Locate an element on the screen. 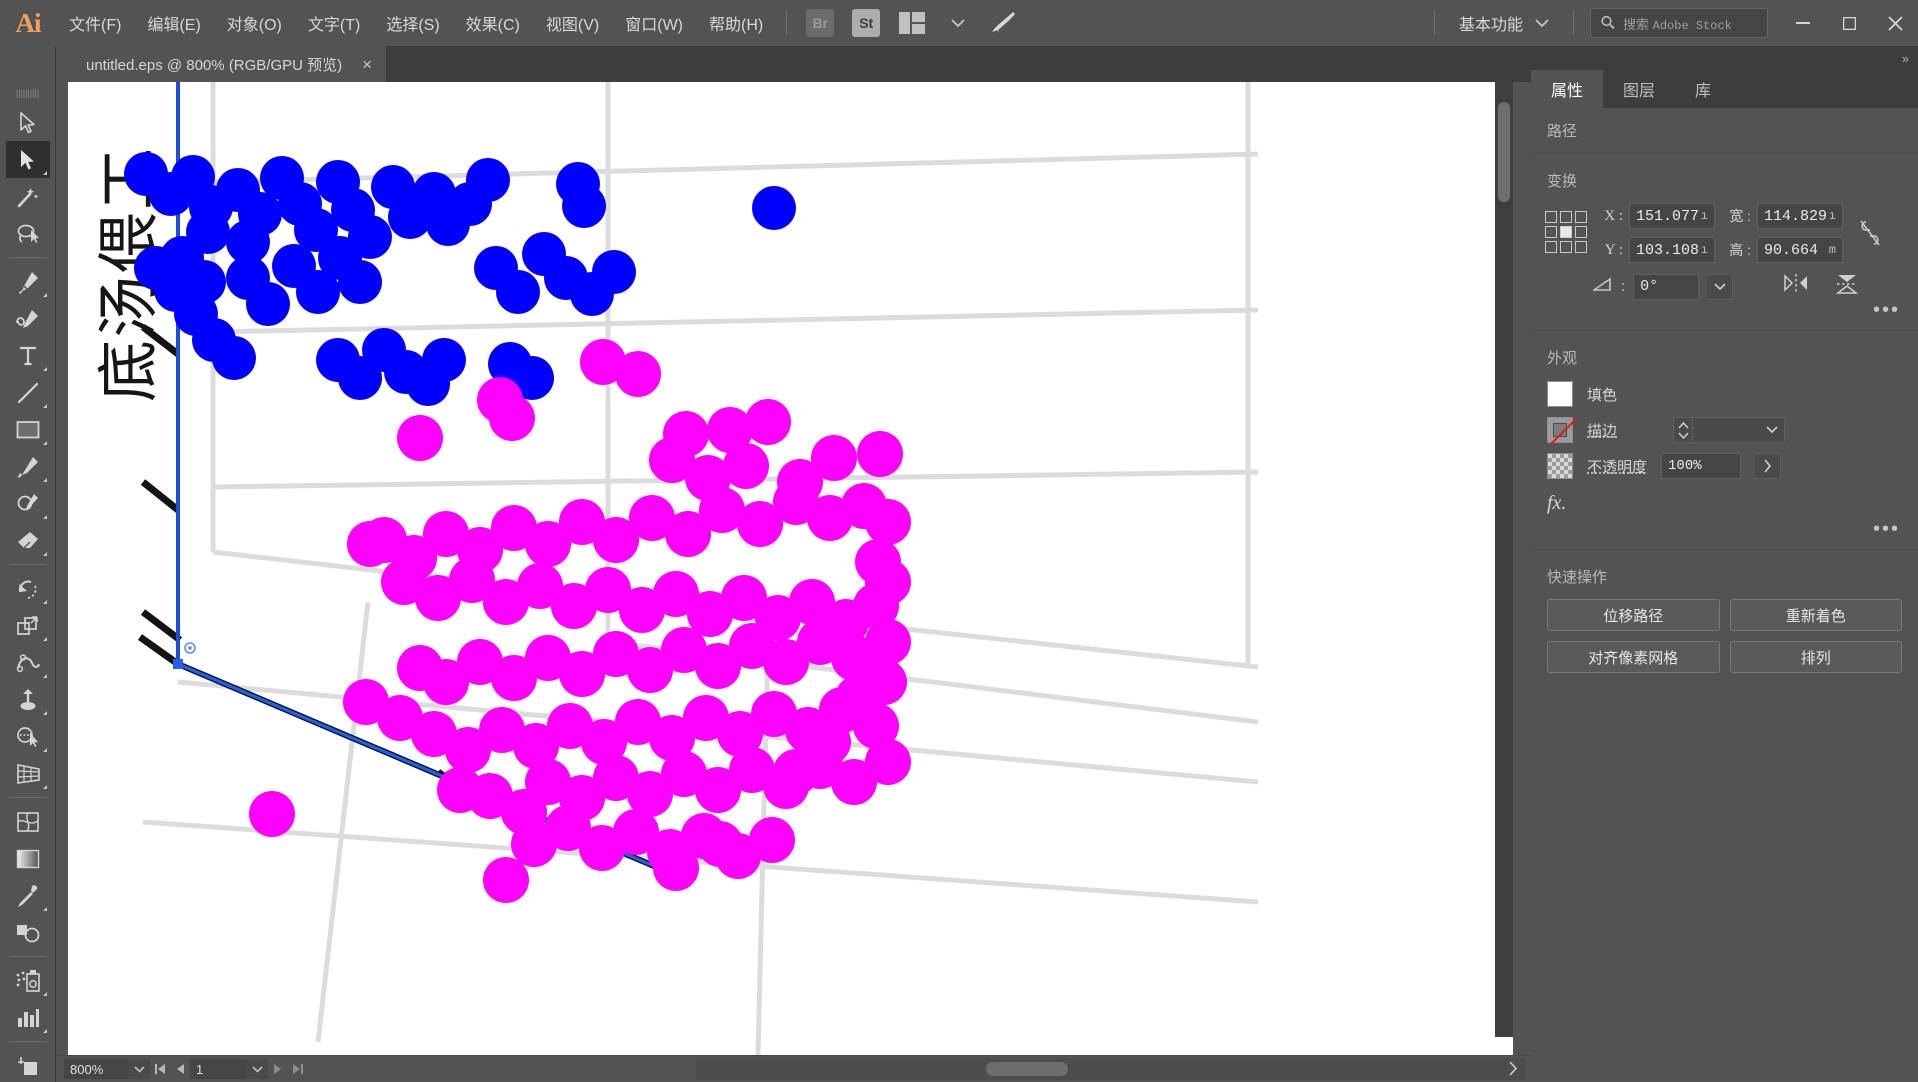  type-tool is located at coordinates (28, 355).